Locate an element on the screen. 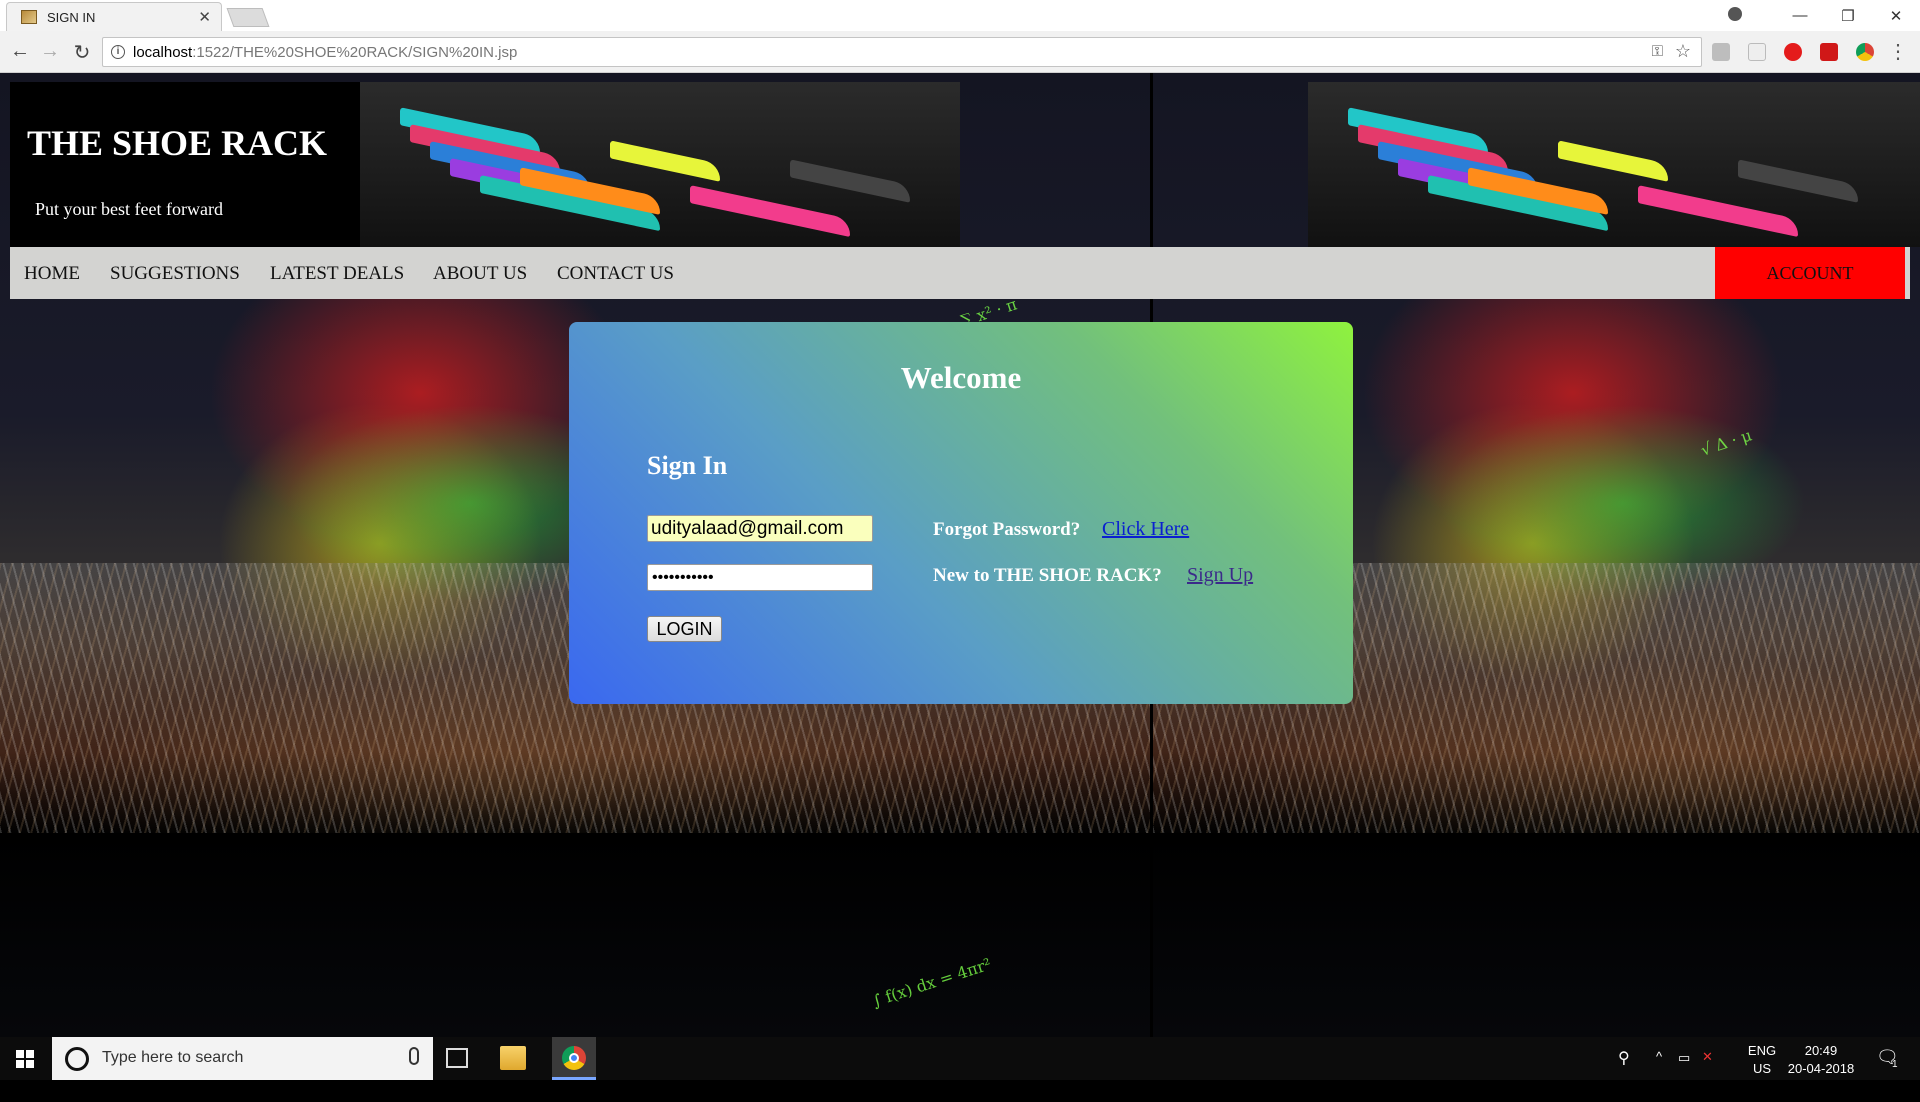  taskbar-search-box: Type here to search is located at coordinates (242, 1058).